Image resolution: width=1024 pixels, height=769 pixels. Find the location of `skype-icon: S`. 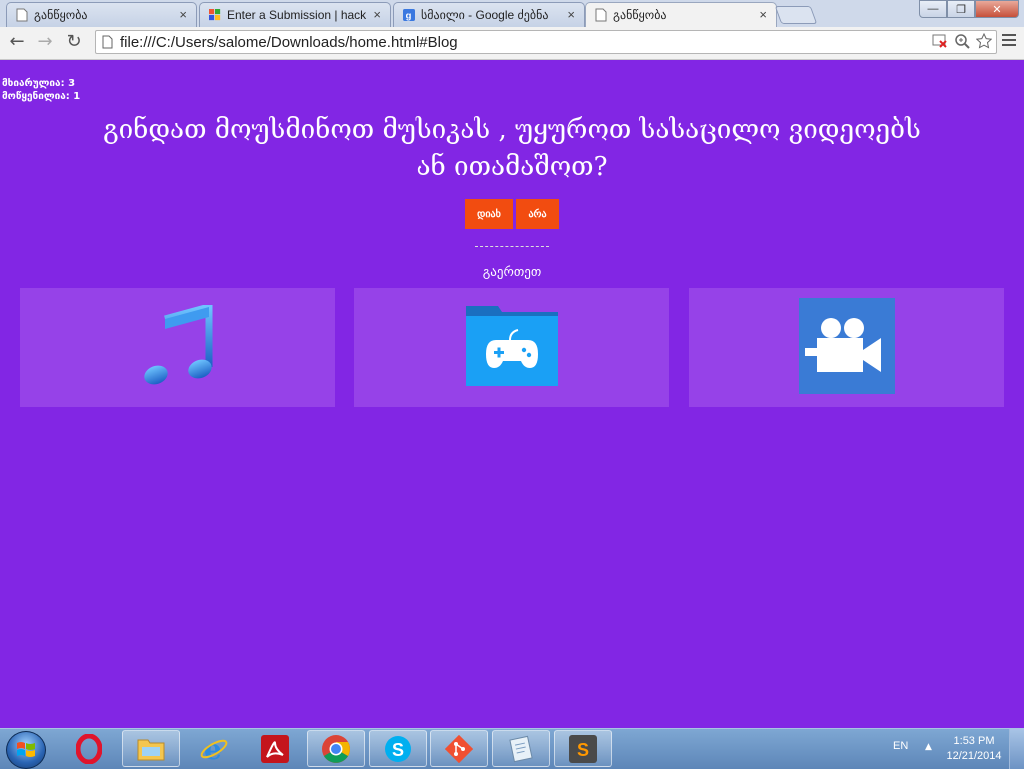

skype-icon: S is located at coordinates (398, 748).